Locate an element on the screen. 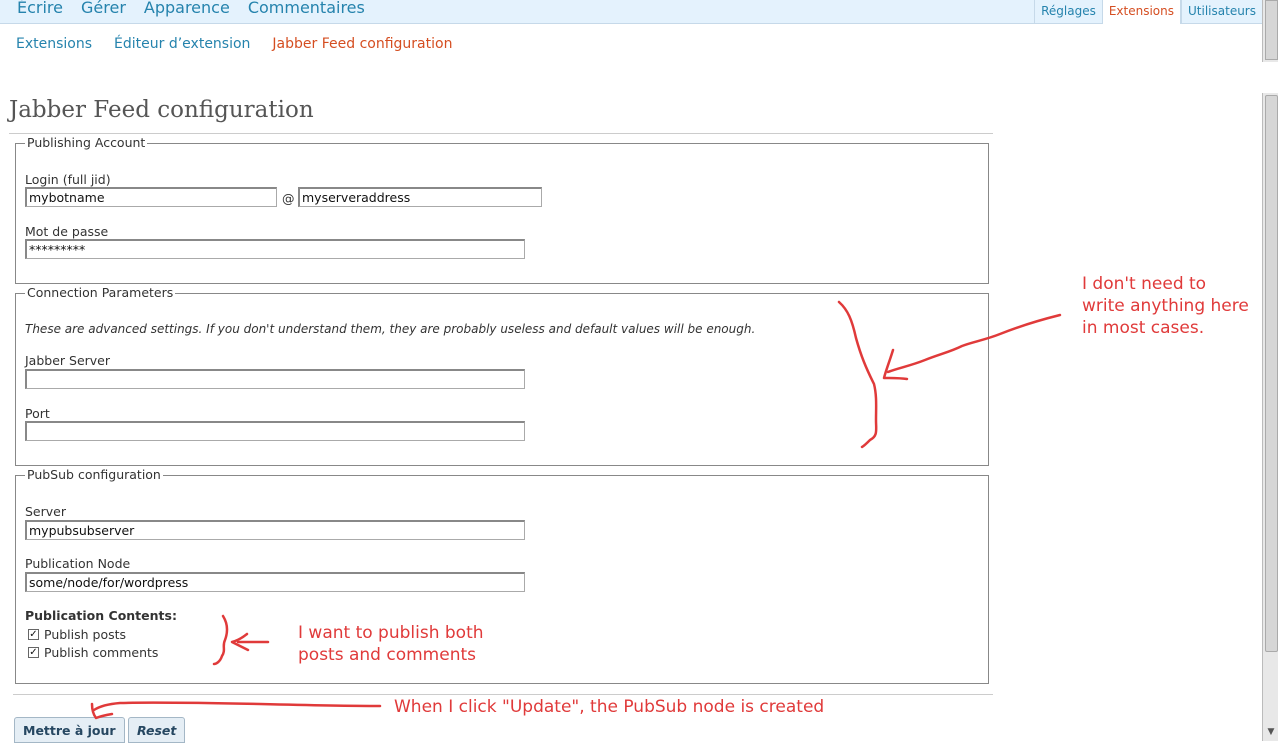  update-arrow-stroke is located at coordinates (237, 706).